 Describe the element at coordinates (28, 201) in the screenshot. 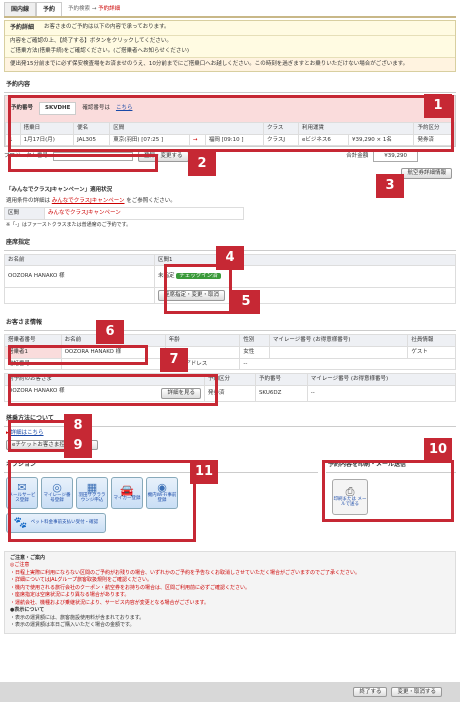

I see `campaign-applicable: 適用条件の詳細は` at that location.